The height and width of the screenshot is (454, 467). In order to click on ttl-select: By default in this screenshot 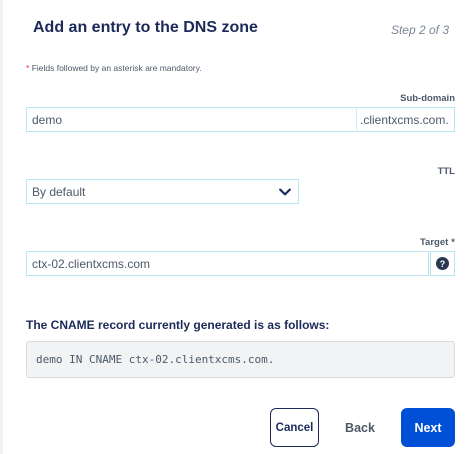, I will do `click(162, 191)`.